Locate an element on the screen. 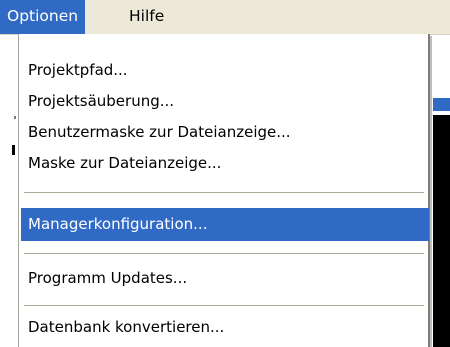  menubar: Optionen Hilfe is located at coordinates (225, 17).